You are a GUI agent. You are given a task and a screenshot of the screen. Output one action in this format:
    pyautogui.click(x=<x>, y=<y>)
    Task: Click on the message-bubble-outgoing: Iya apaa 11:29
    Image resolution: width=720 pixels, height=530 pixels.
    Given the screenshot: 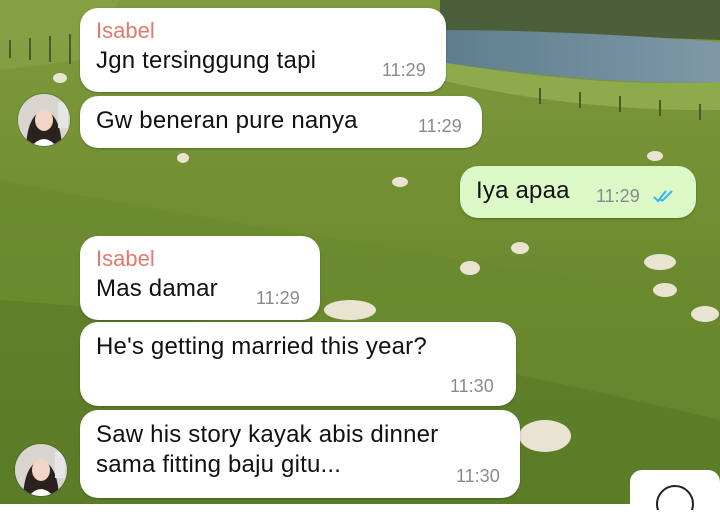 What is the action you would take?
    pyautogui.click(x=578, y=192)
    